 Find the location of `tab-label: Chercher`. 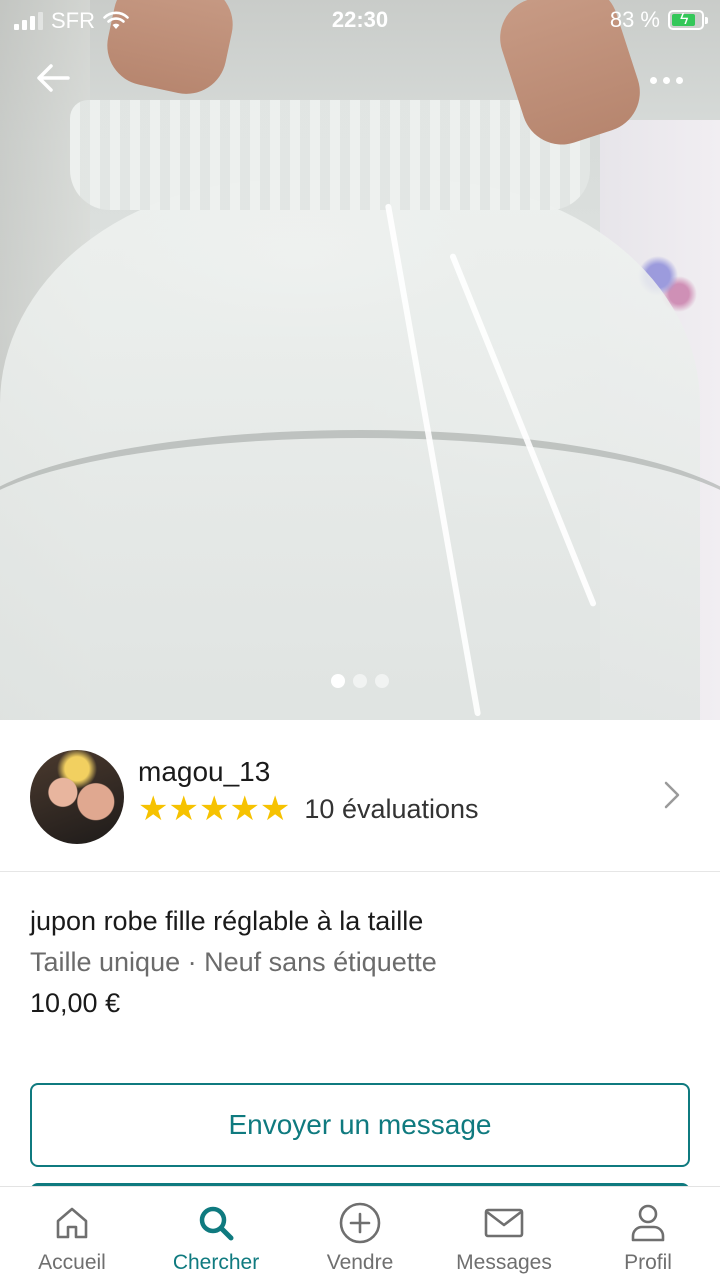

tab-label: Chercher is located at coordinates (216, 1262).